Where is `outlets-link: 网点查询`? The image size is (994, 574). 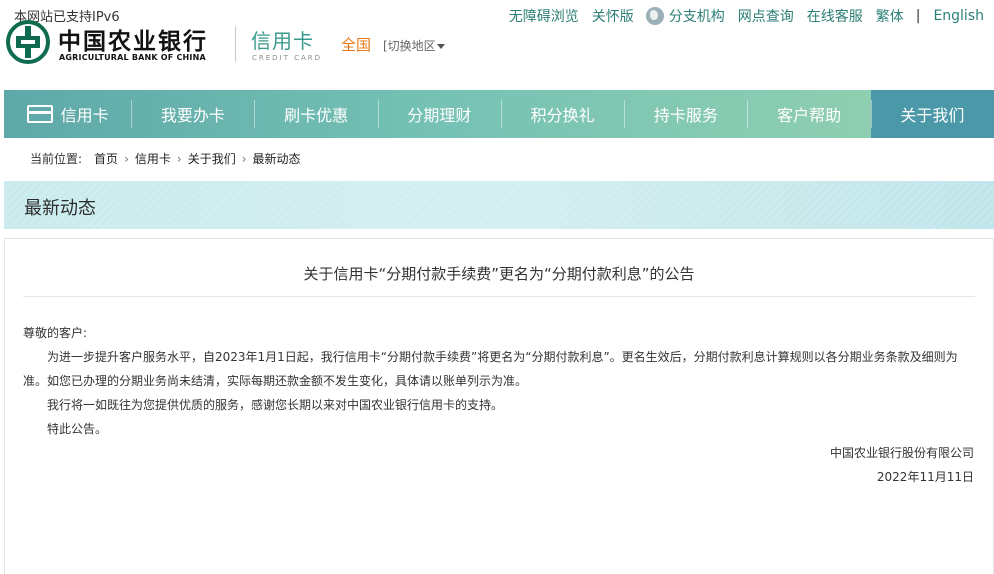 outlets-link: 网点查询 is located at coordinates (766, 16).